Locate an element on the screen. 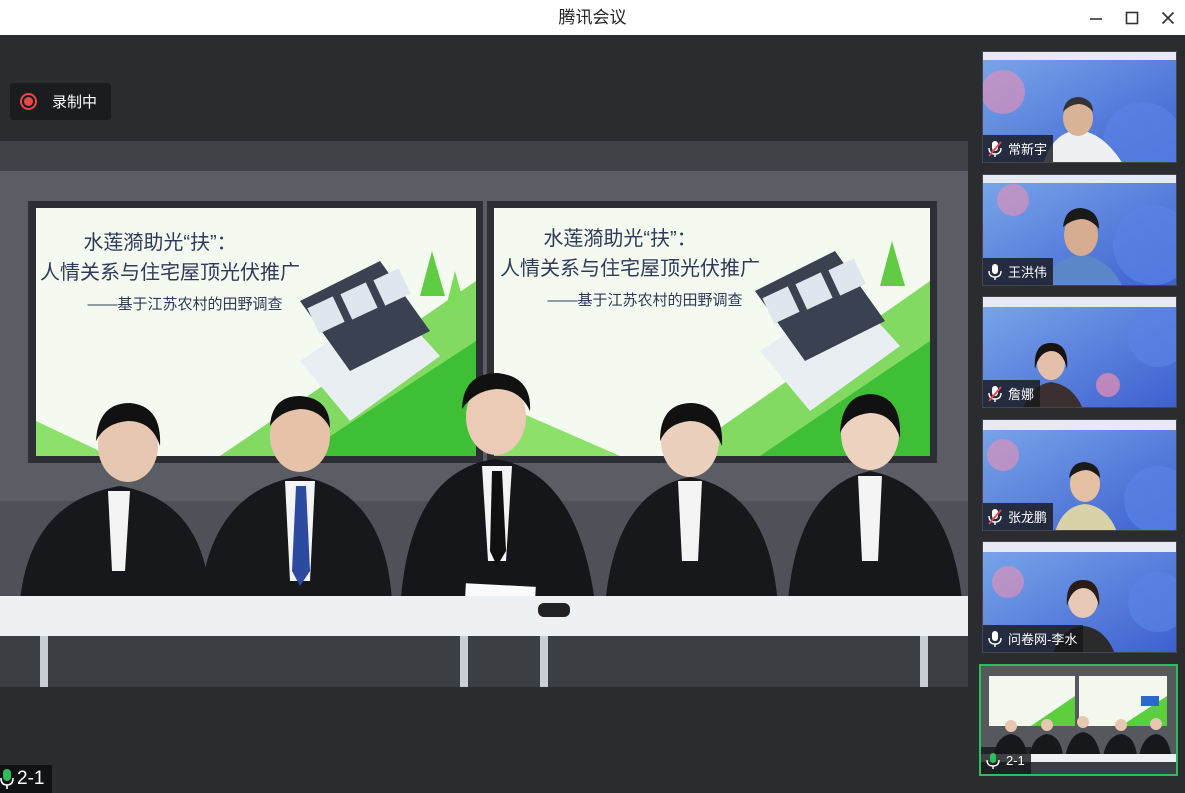  title-bar: 腾讯会议 is located at coordinates (592, 17).